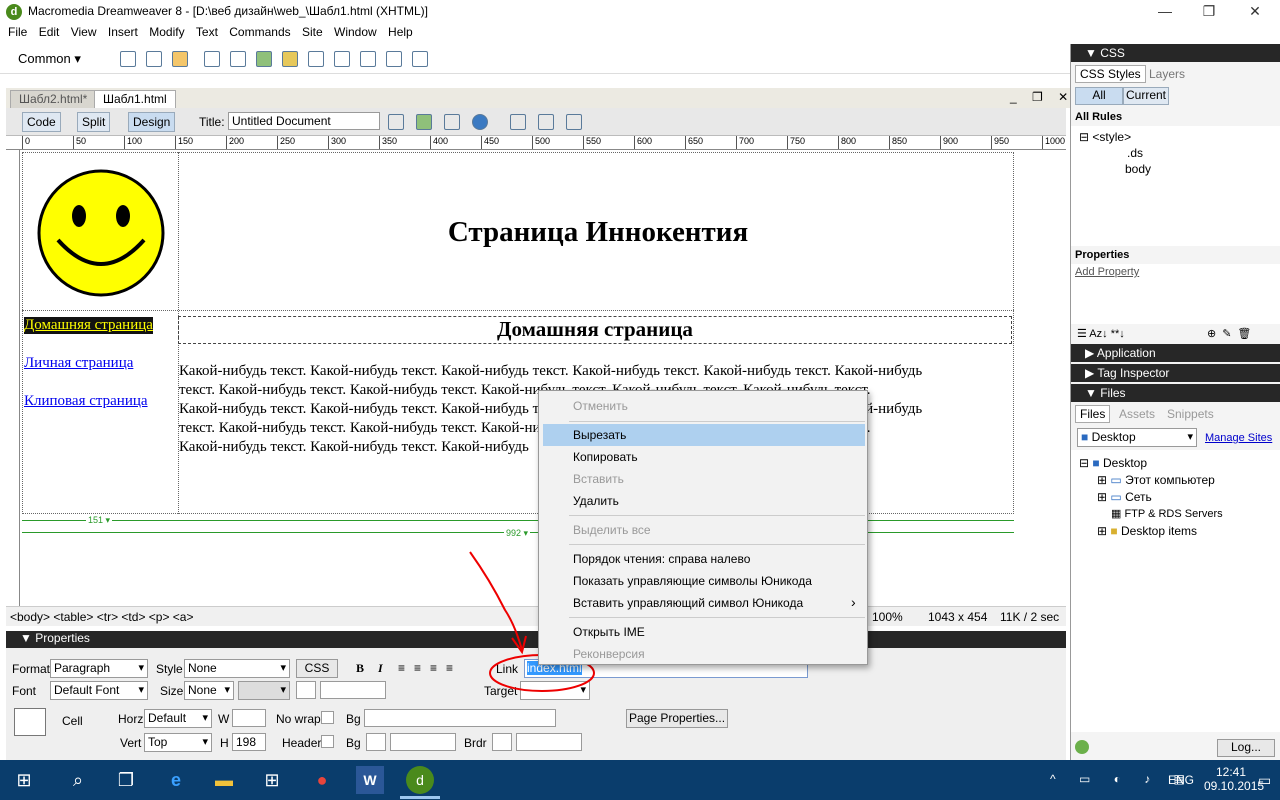 The width and height of the screenshot is (1280, 800). Describe the element at coordinates (1175, 353) in the screenshot. I see `application-panel-header: ▶ Application` at that location.